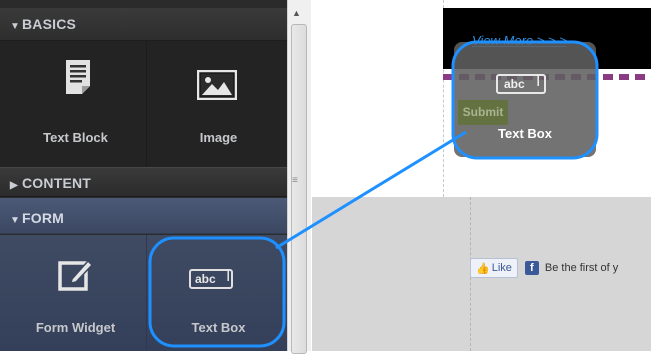  I want to click on highlight-ring-tile, so click(217, 292).